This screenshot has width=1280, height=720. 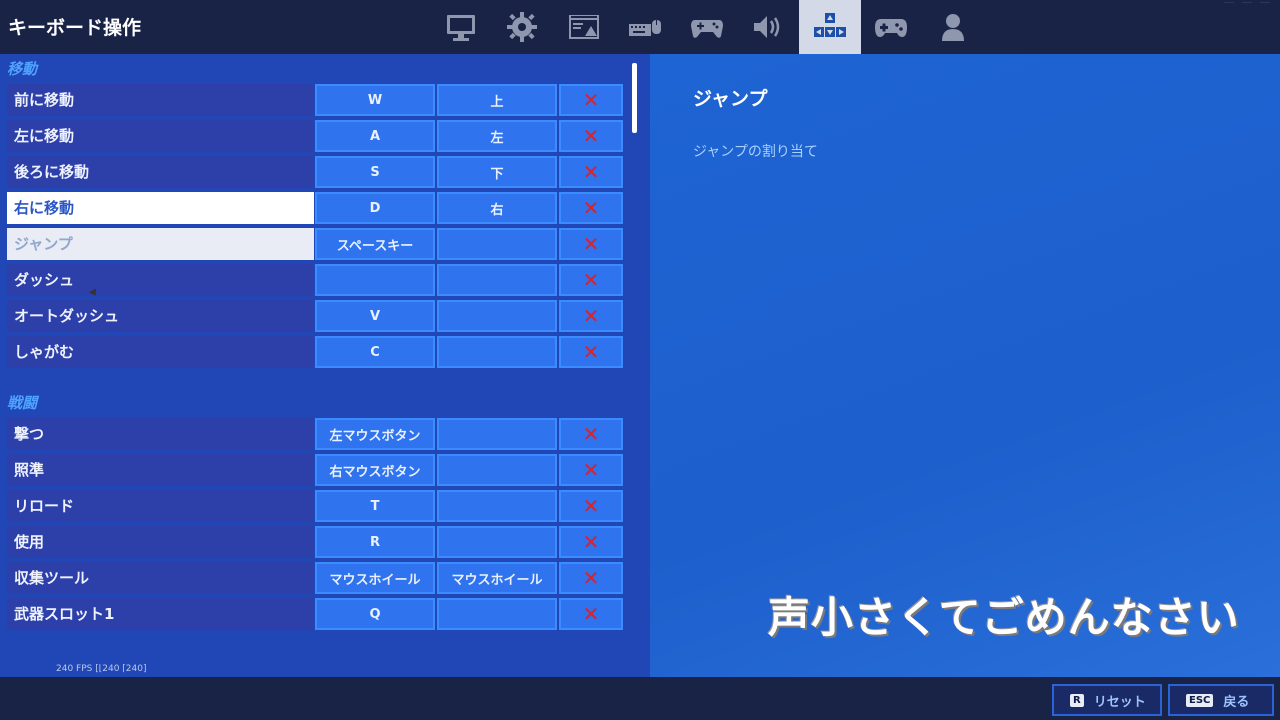 I want to click on tab-game, so click(x=523, y=27).